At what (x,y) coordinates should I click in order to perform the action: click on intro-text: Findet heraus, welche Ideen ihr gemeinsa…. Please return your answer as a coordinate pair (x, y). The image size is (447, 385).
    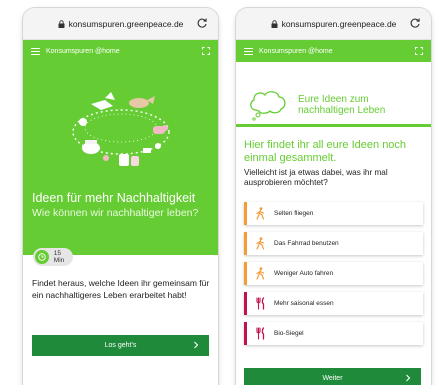
    Looking at the image, I should click on (121, 289).